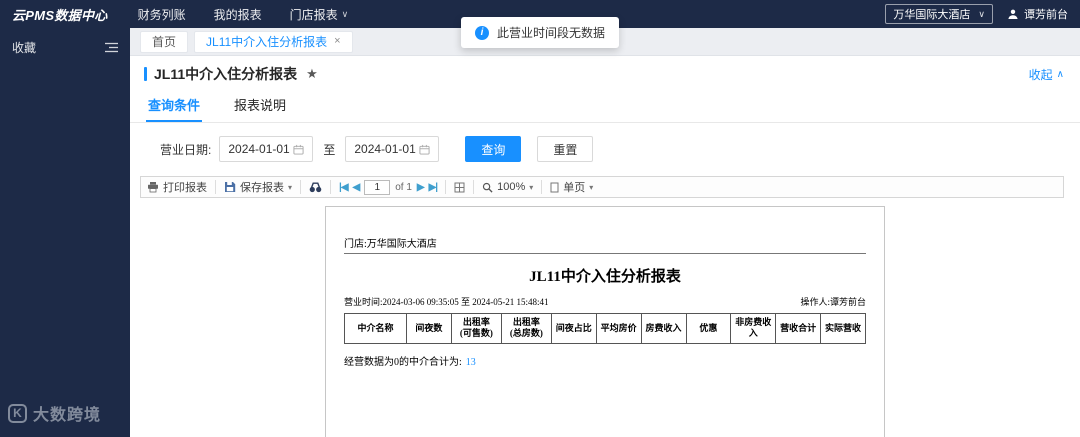  What do you see at coordinates (329, 149) in the screenshot?
I see `date-to-separator: 至` at bounding box center [329, 149].